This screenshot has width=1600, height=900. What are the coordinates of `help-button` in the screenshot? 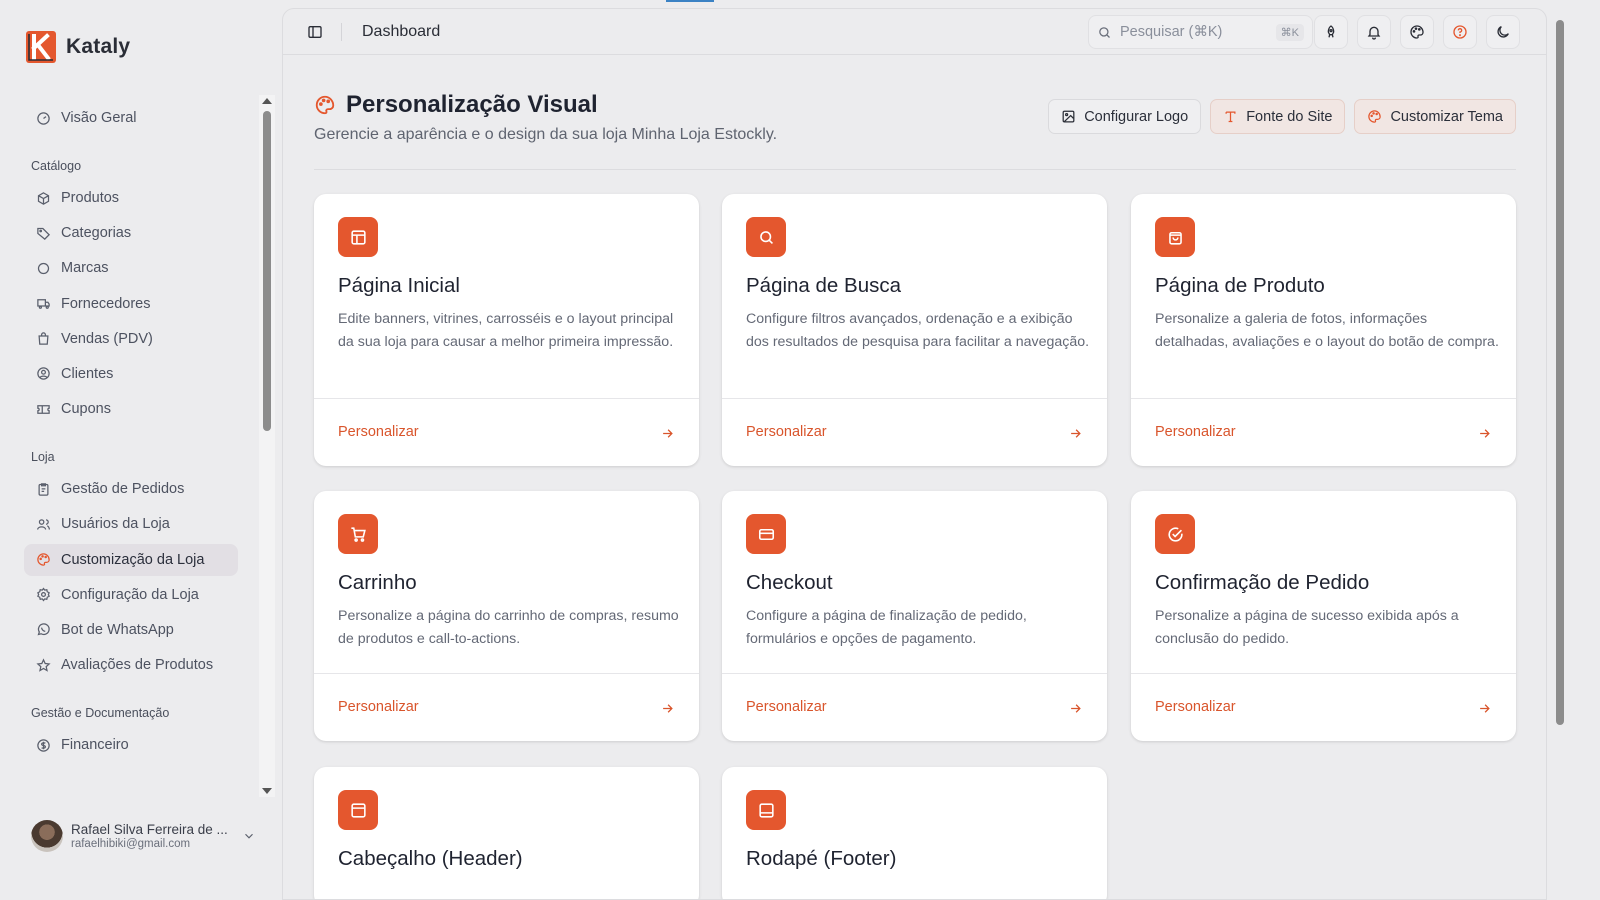 It's located at (1460, 32).